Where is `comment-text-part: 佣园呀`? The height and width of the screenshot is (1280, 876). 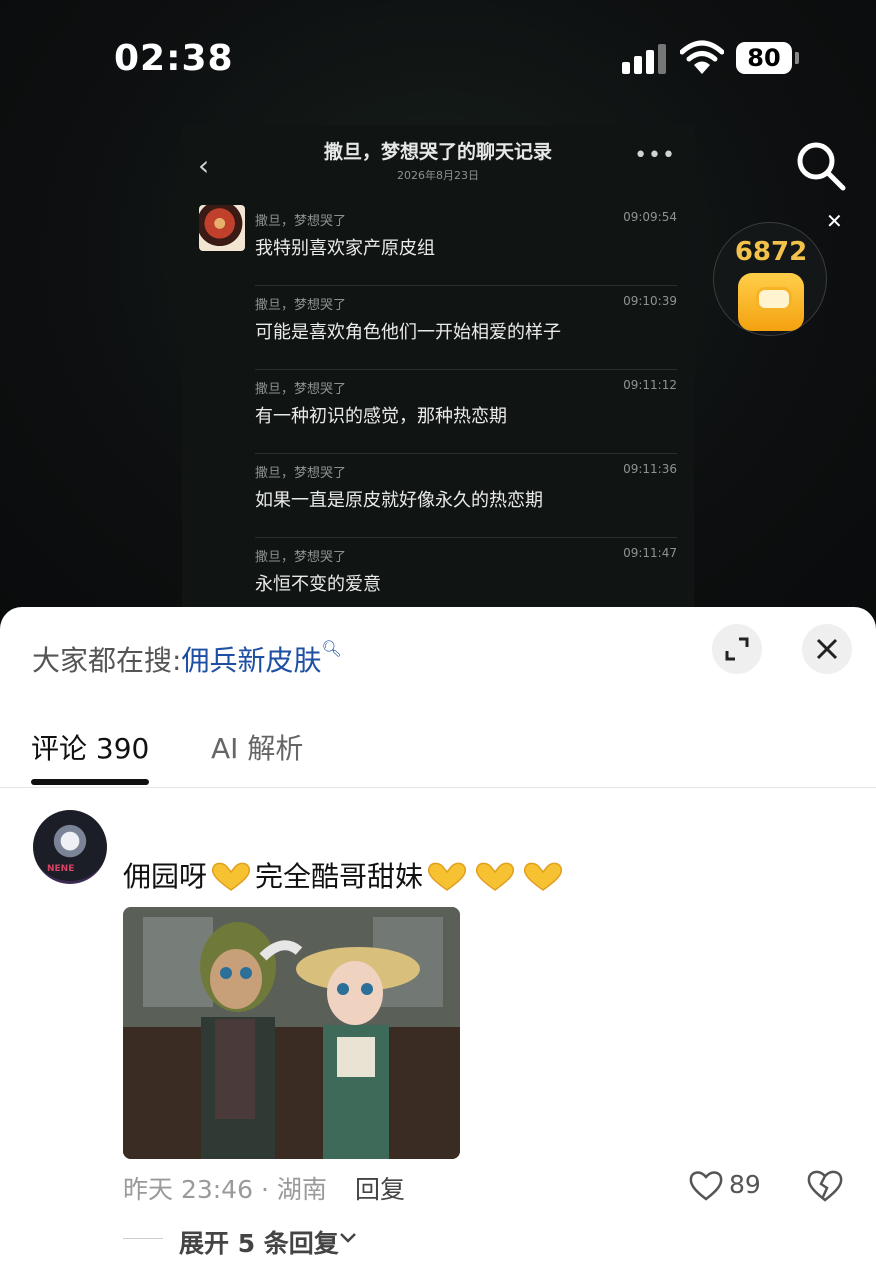
comment-text-part: 佣园呀 is located at coordinates (165, 876).